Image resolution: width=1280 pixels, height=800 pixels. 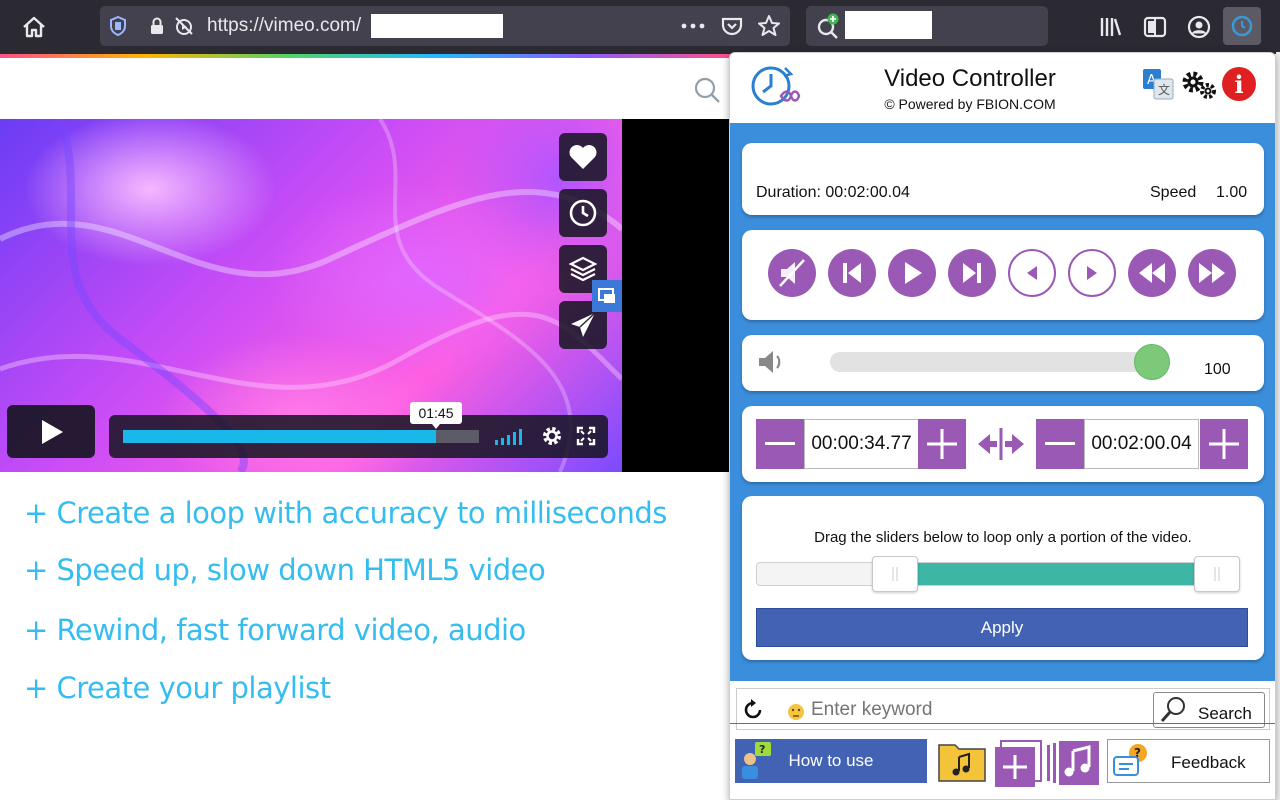 I want to click on how-to-use-button: ? How to use, so click(x=831, y=761).